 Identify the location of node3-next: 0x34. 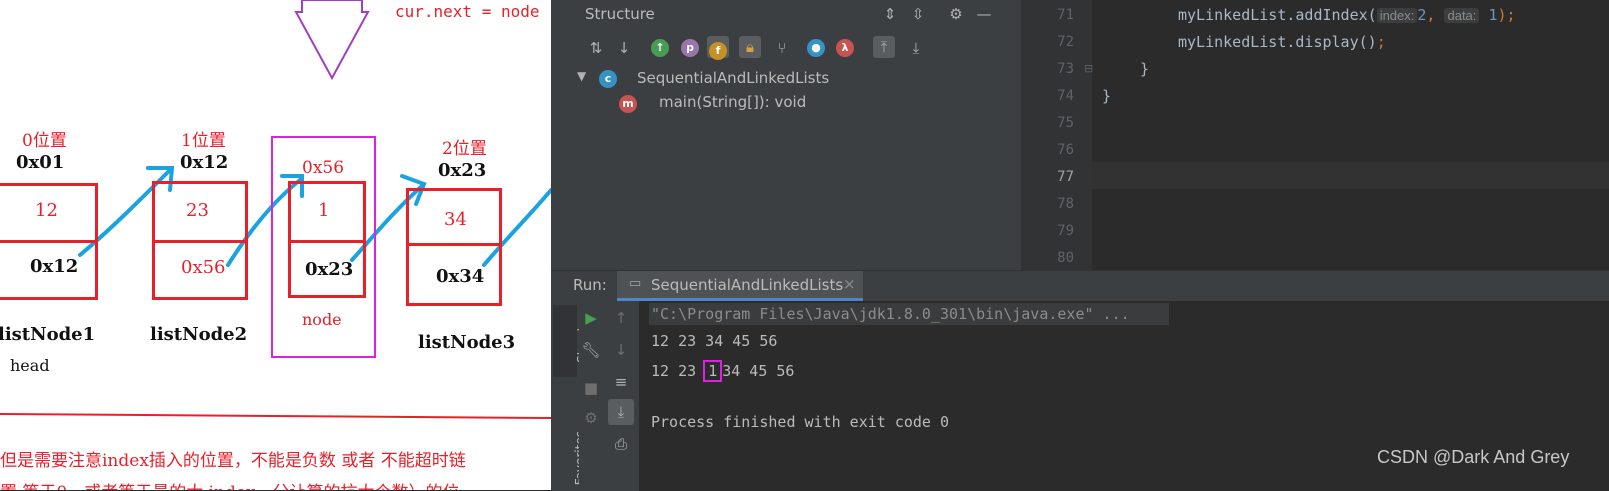
(460, 276).